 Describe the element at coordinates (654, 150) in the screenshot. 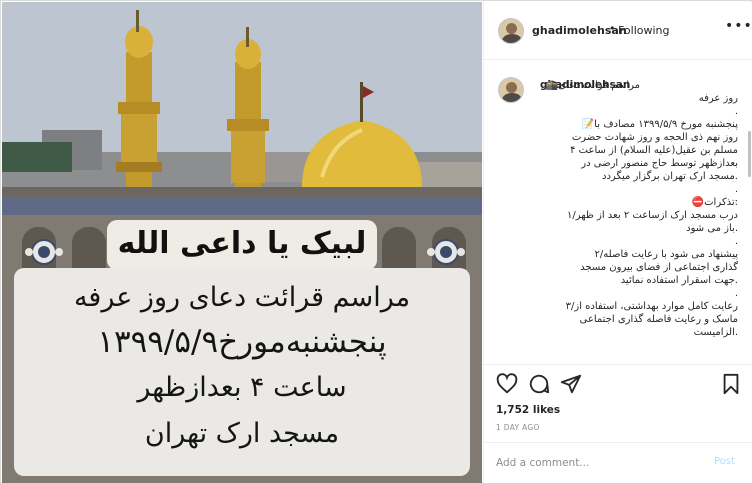

I see `caption-line: مسلم بن عقیل(علیه السلام) از ساعت ۴` at that location.